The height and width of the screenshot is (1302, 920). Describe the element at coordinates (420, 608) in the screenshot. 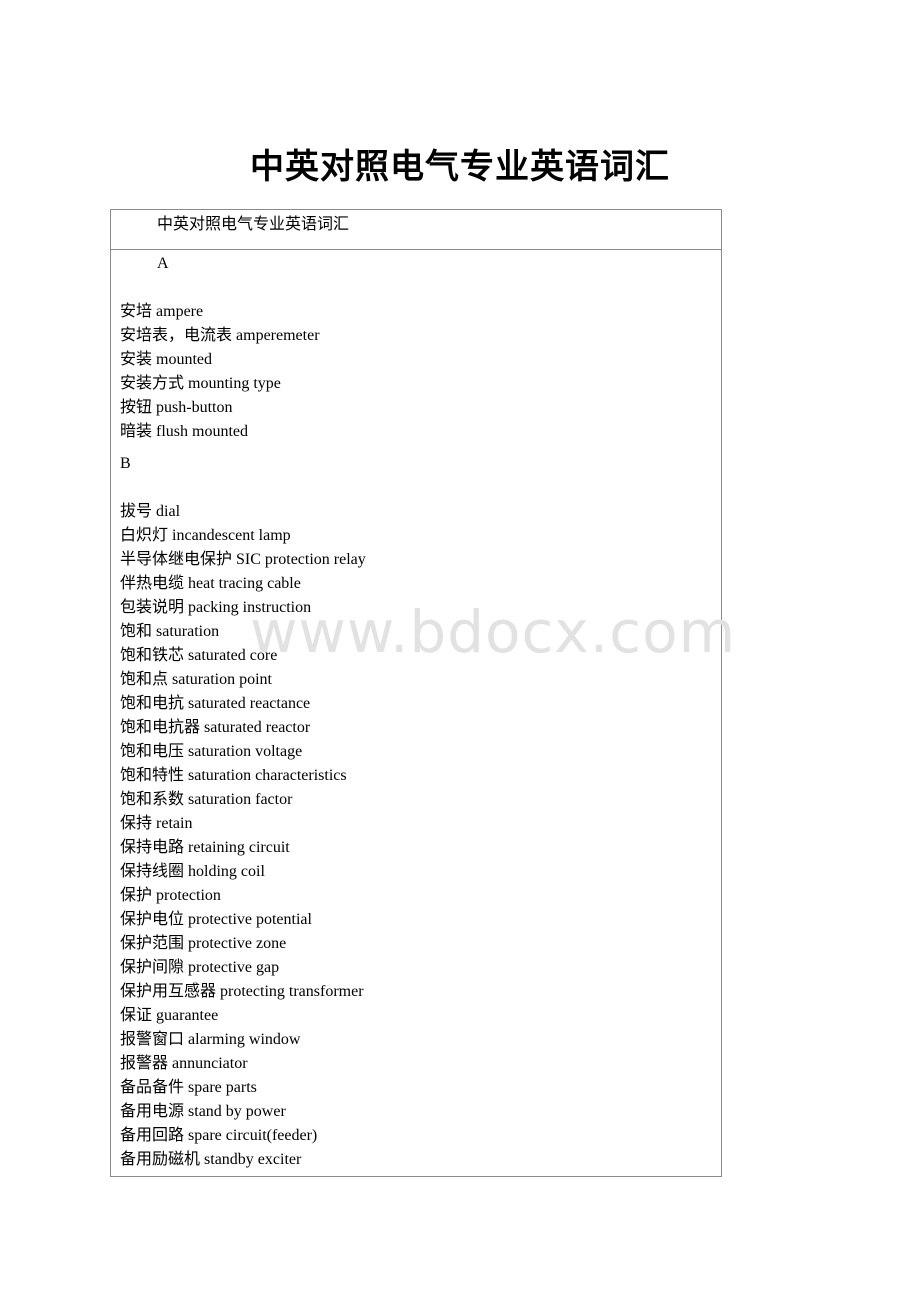

I see `glossary-entry: 包装说明 packing instruction` at that location.